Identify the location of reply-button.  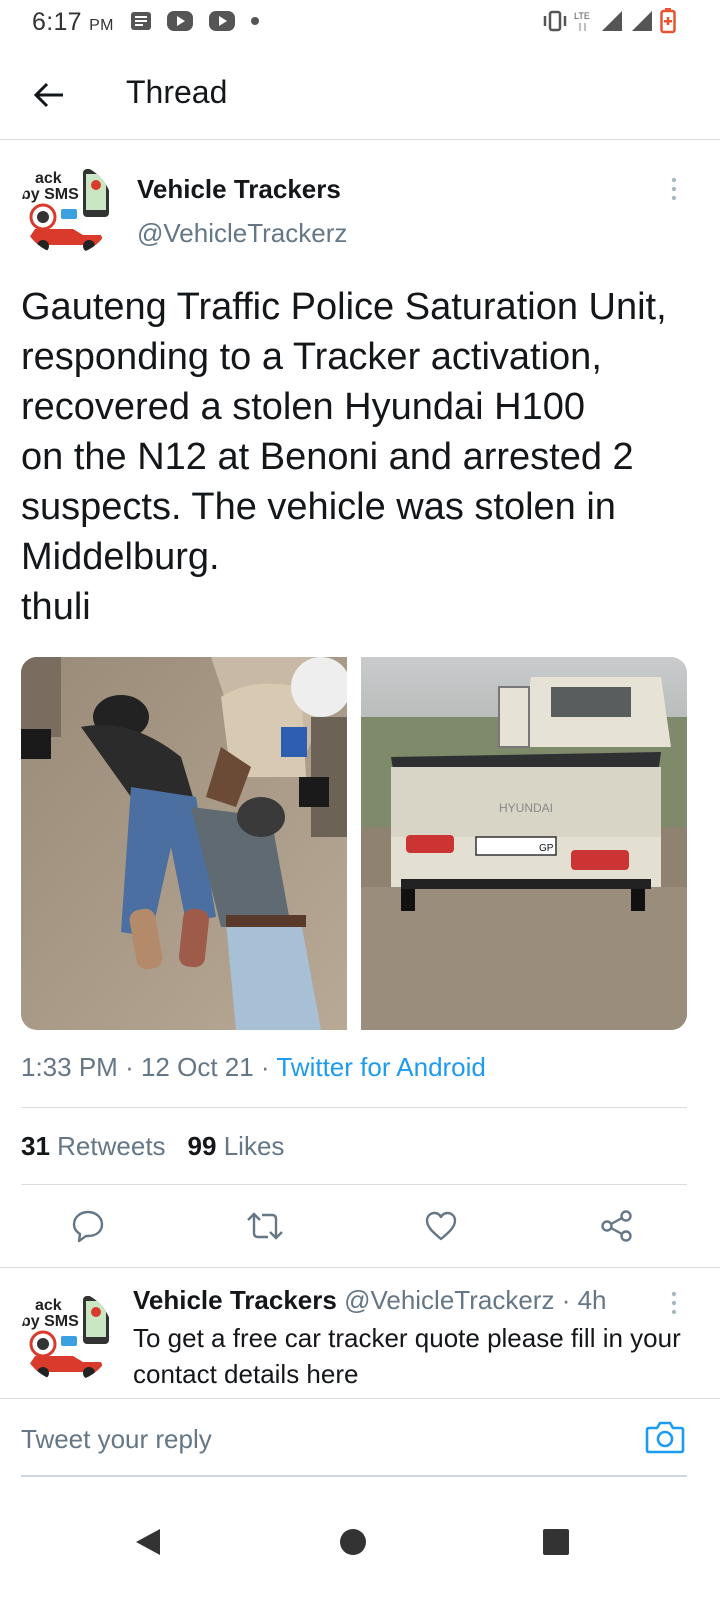
(88, 1226).